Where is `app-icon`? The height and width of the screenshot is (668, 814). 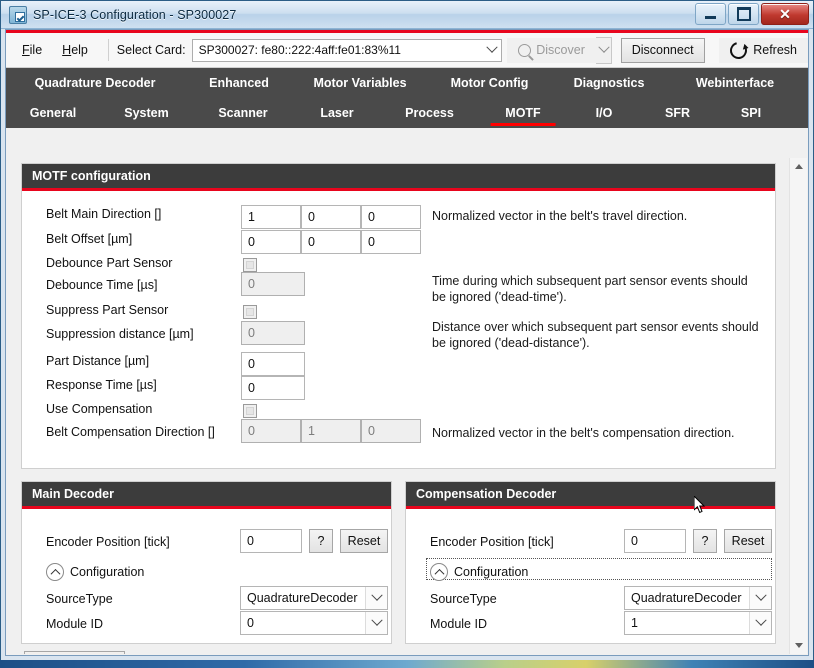 app-icon is located at coordinates (18, 14).